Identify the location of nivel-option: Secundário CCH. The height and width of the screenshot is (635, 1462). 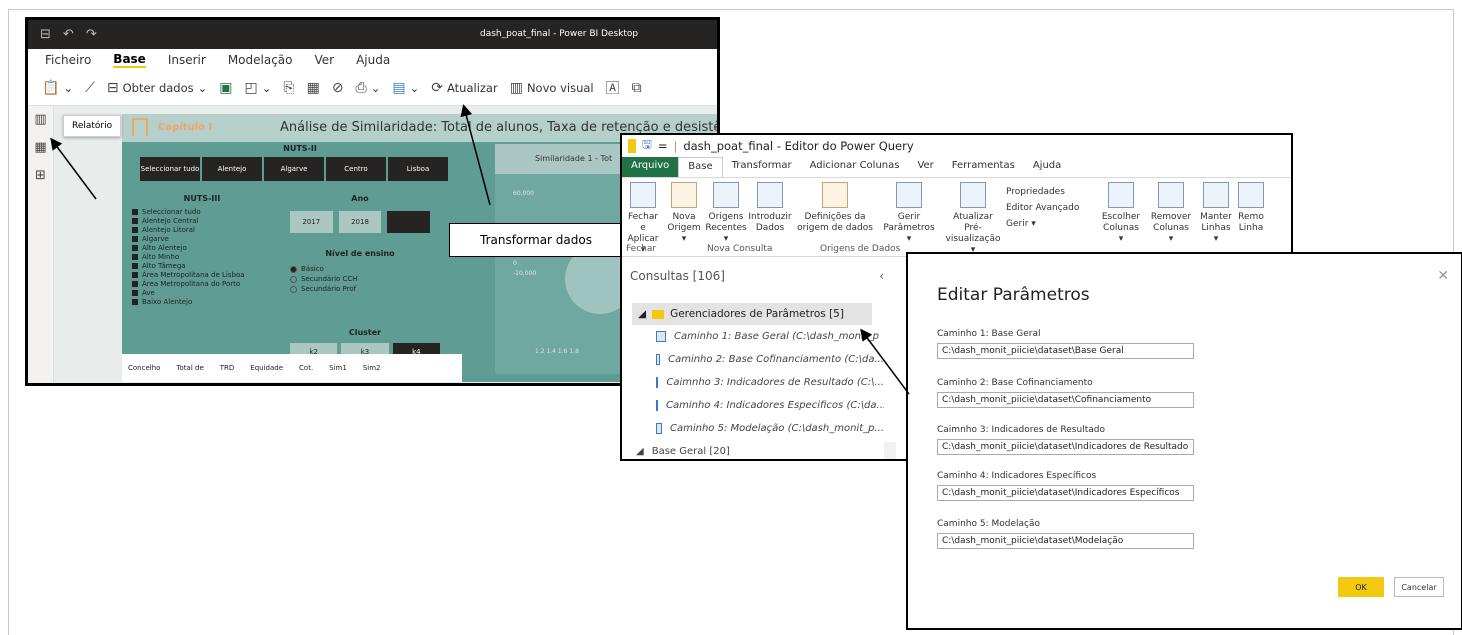
(360, 279).